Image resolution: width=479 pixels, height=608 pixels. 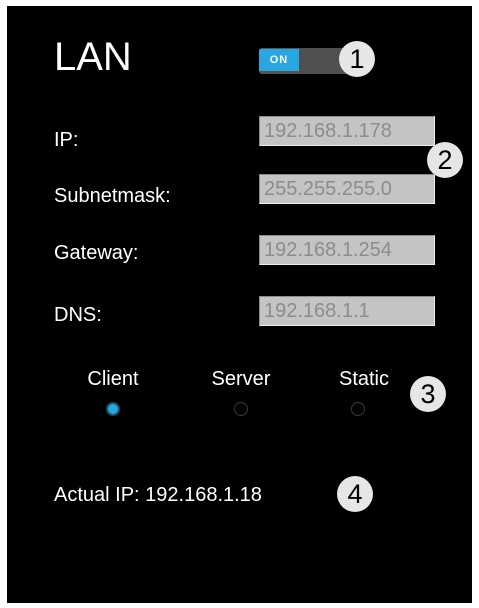 I want to click on mode-server-label: Server, so click(x=241, y=379).